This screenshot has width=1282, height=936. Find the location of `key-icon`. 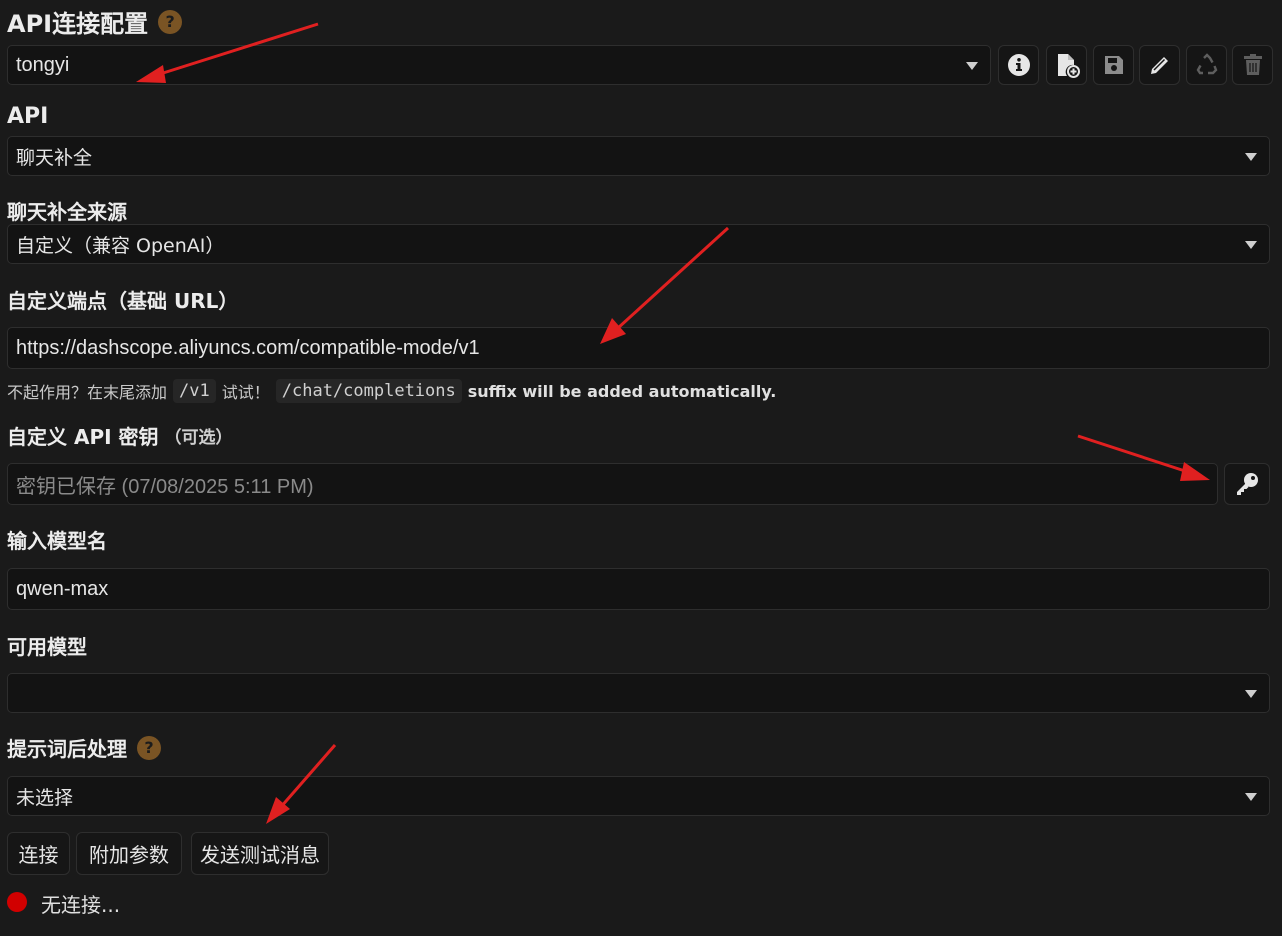

key-icon is located at coordinates (1247, 484).